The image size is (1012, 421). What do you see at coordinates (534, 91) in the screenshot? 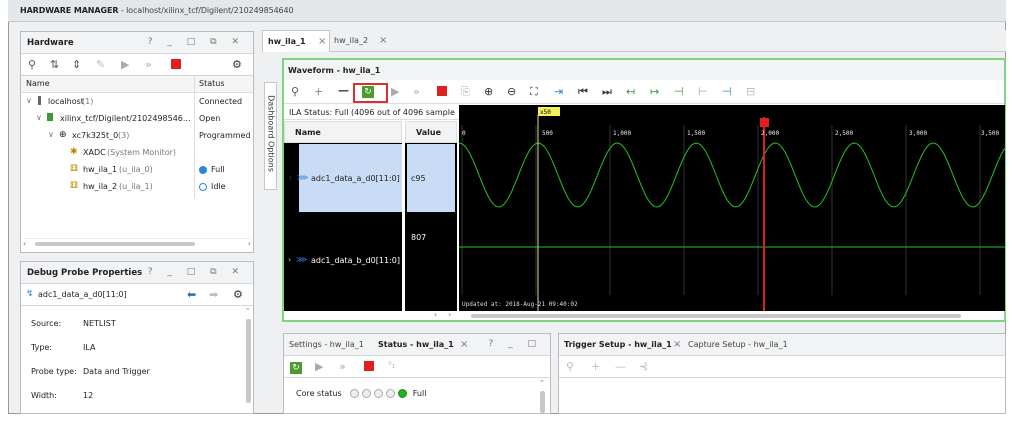
I see `zoom-fit-icon: ⛶` at bounding box center [534, 91].